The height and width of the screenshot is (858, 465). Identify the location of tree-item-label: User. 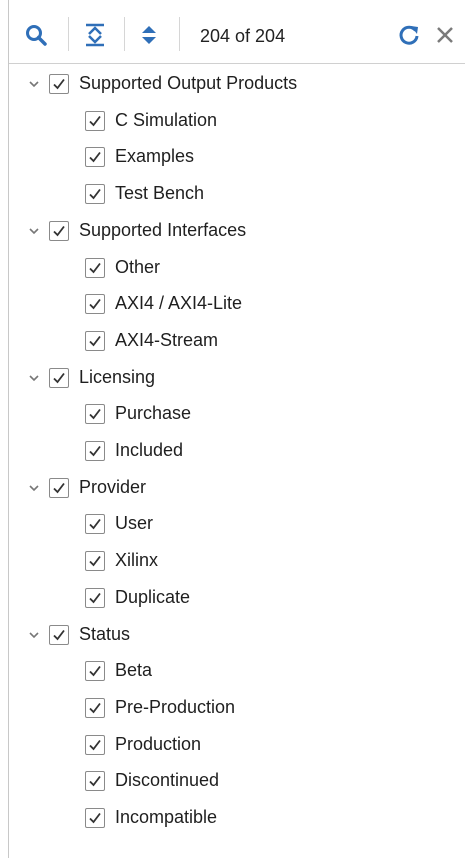
(134, 523).